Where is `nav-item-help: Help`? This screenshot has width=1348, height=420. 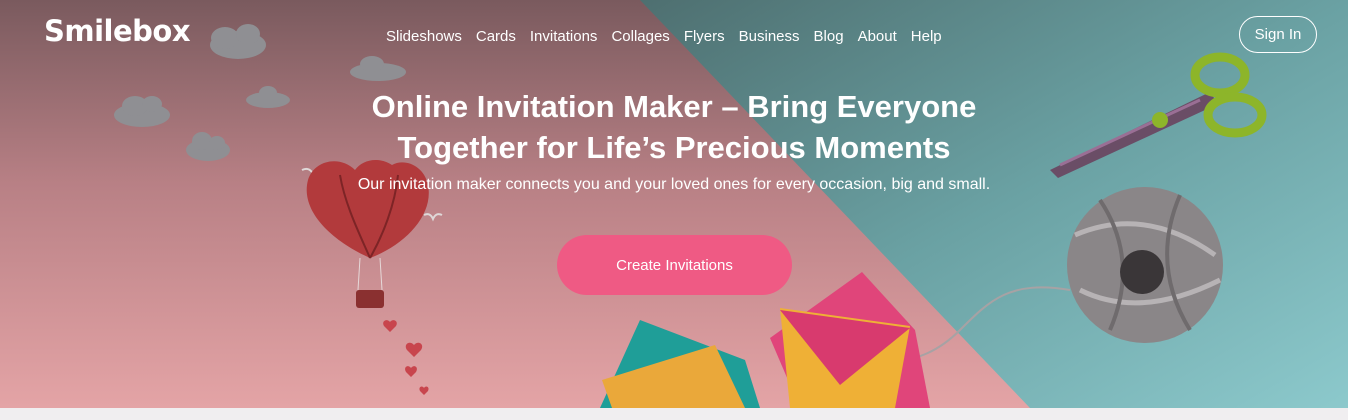
nav-item-help: Help is located at coordinates (926, 36).